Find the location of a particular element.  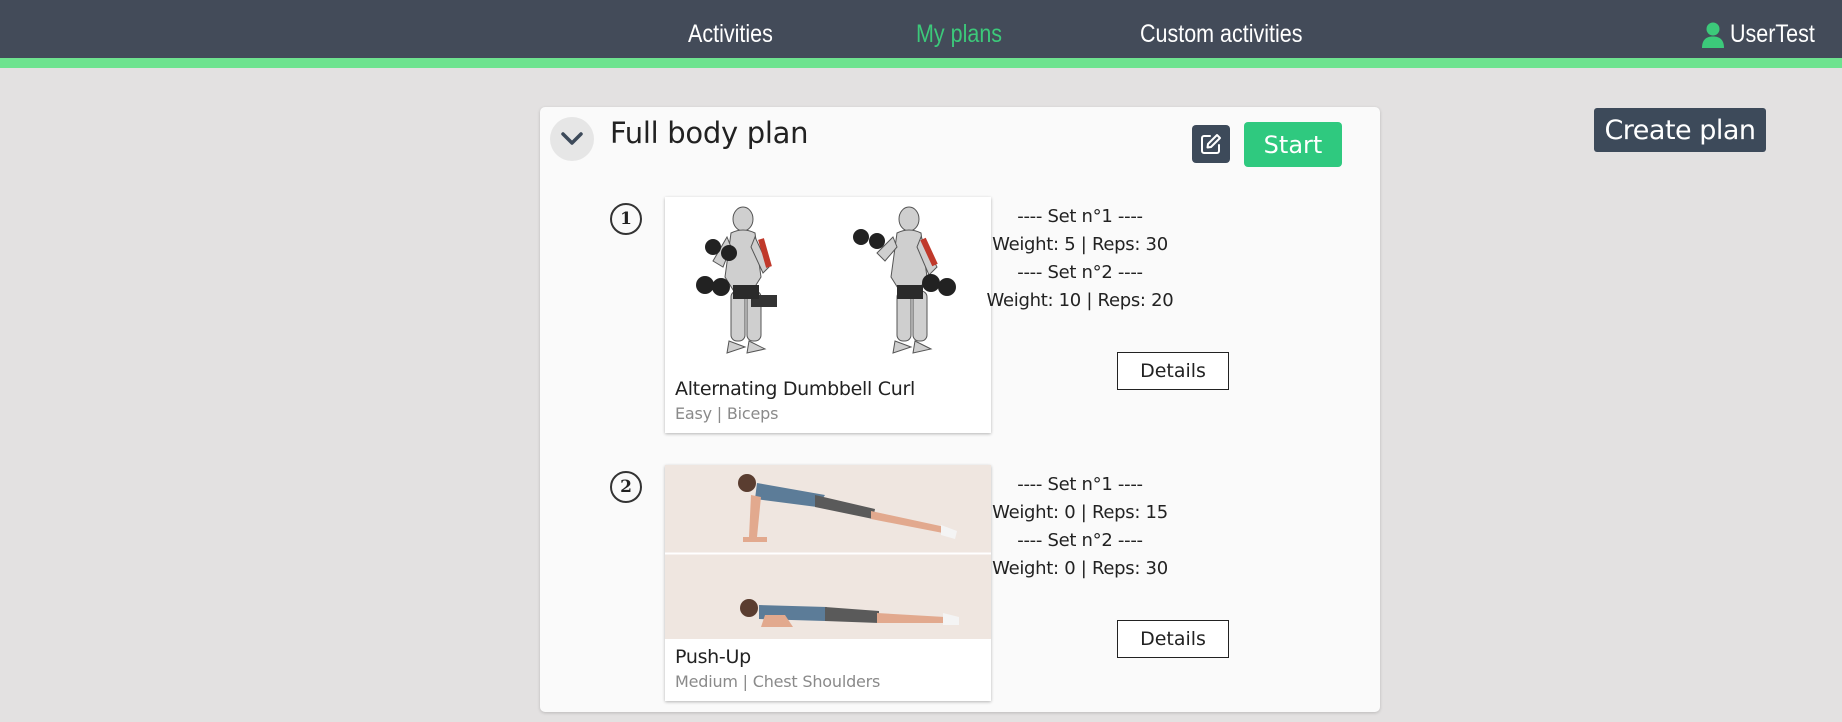

start-plan-button: Start is located at coordinates (1293, 144).